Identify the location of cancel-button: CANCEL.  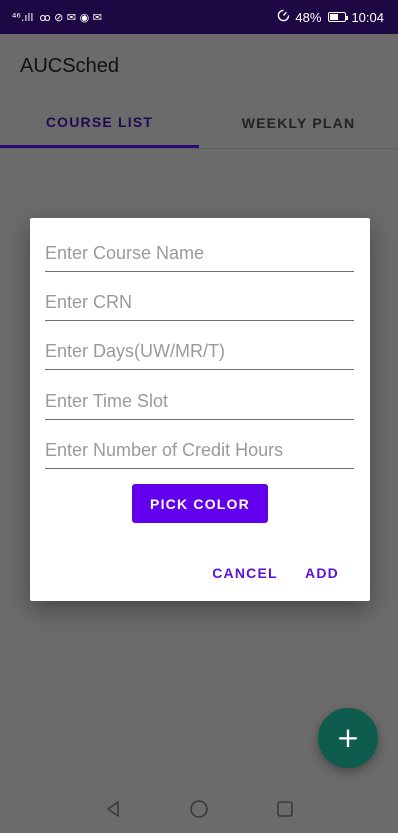
(245, 573).